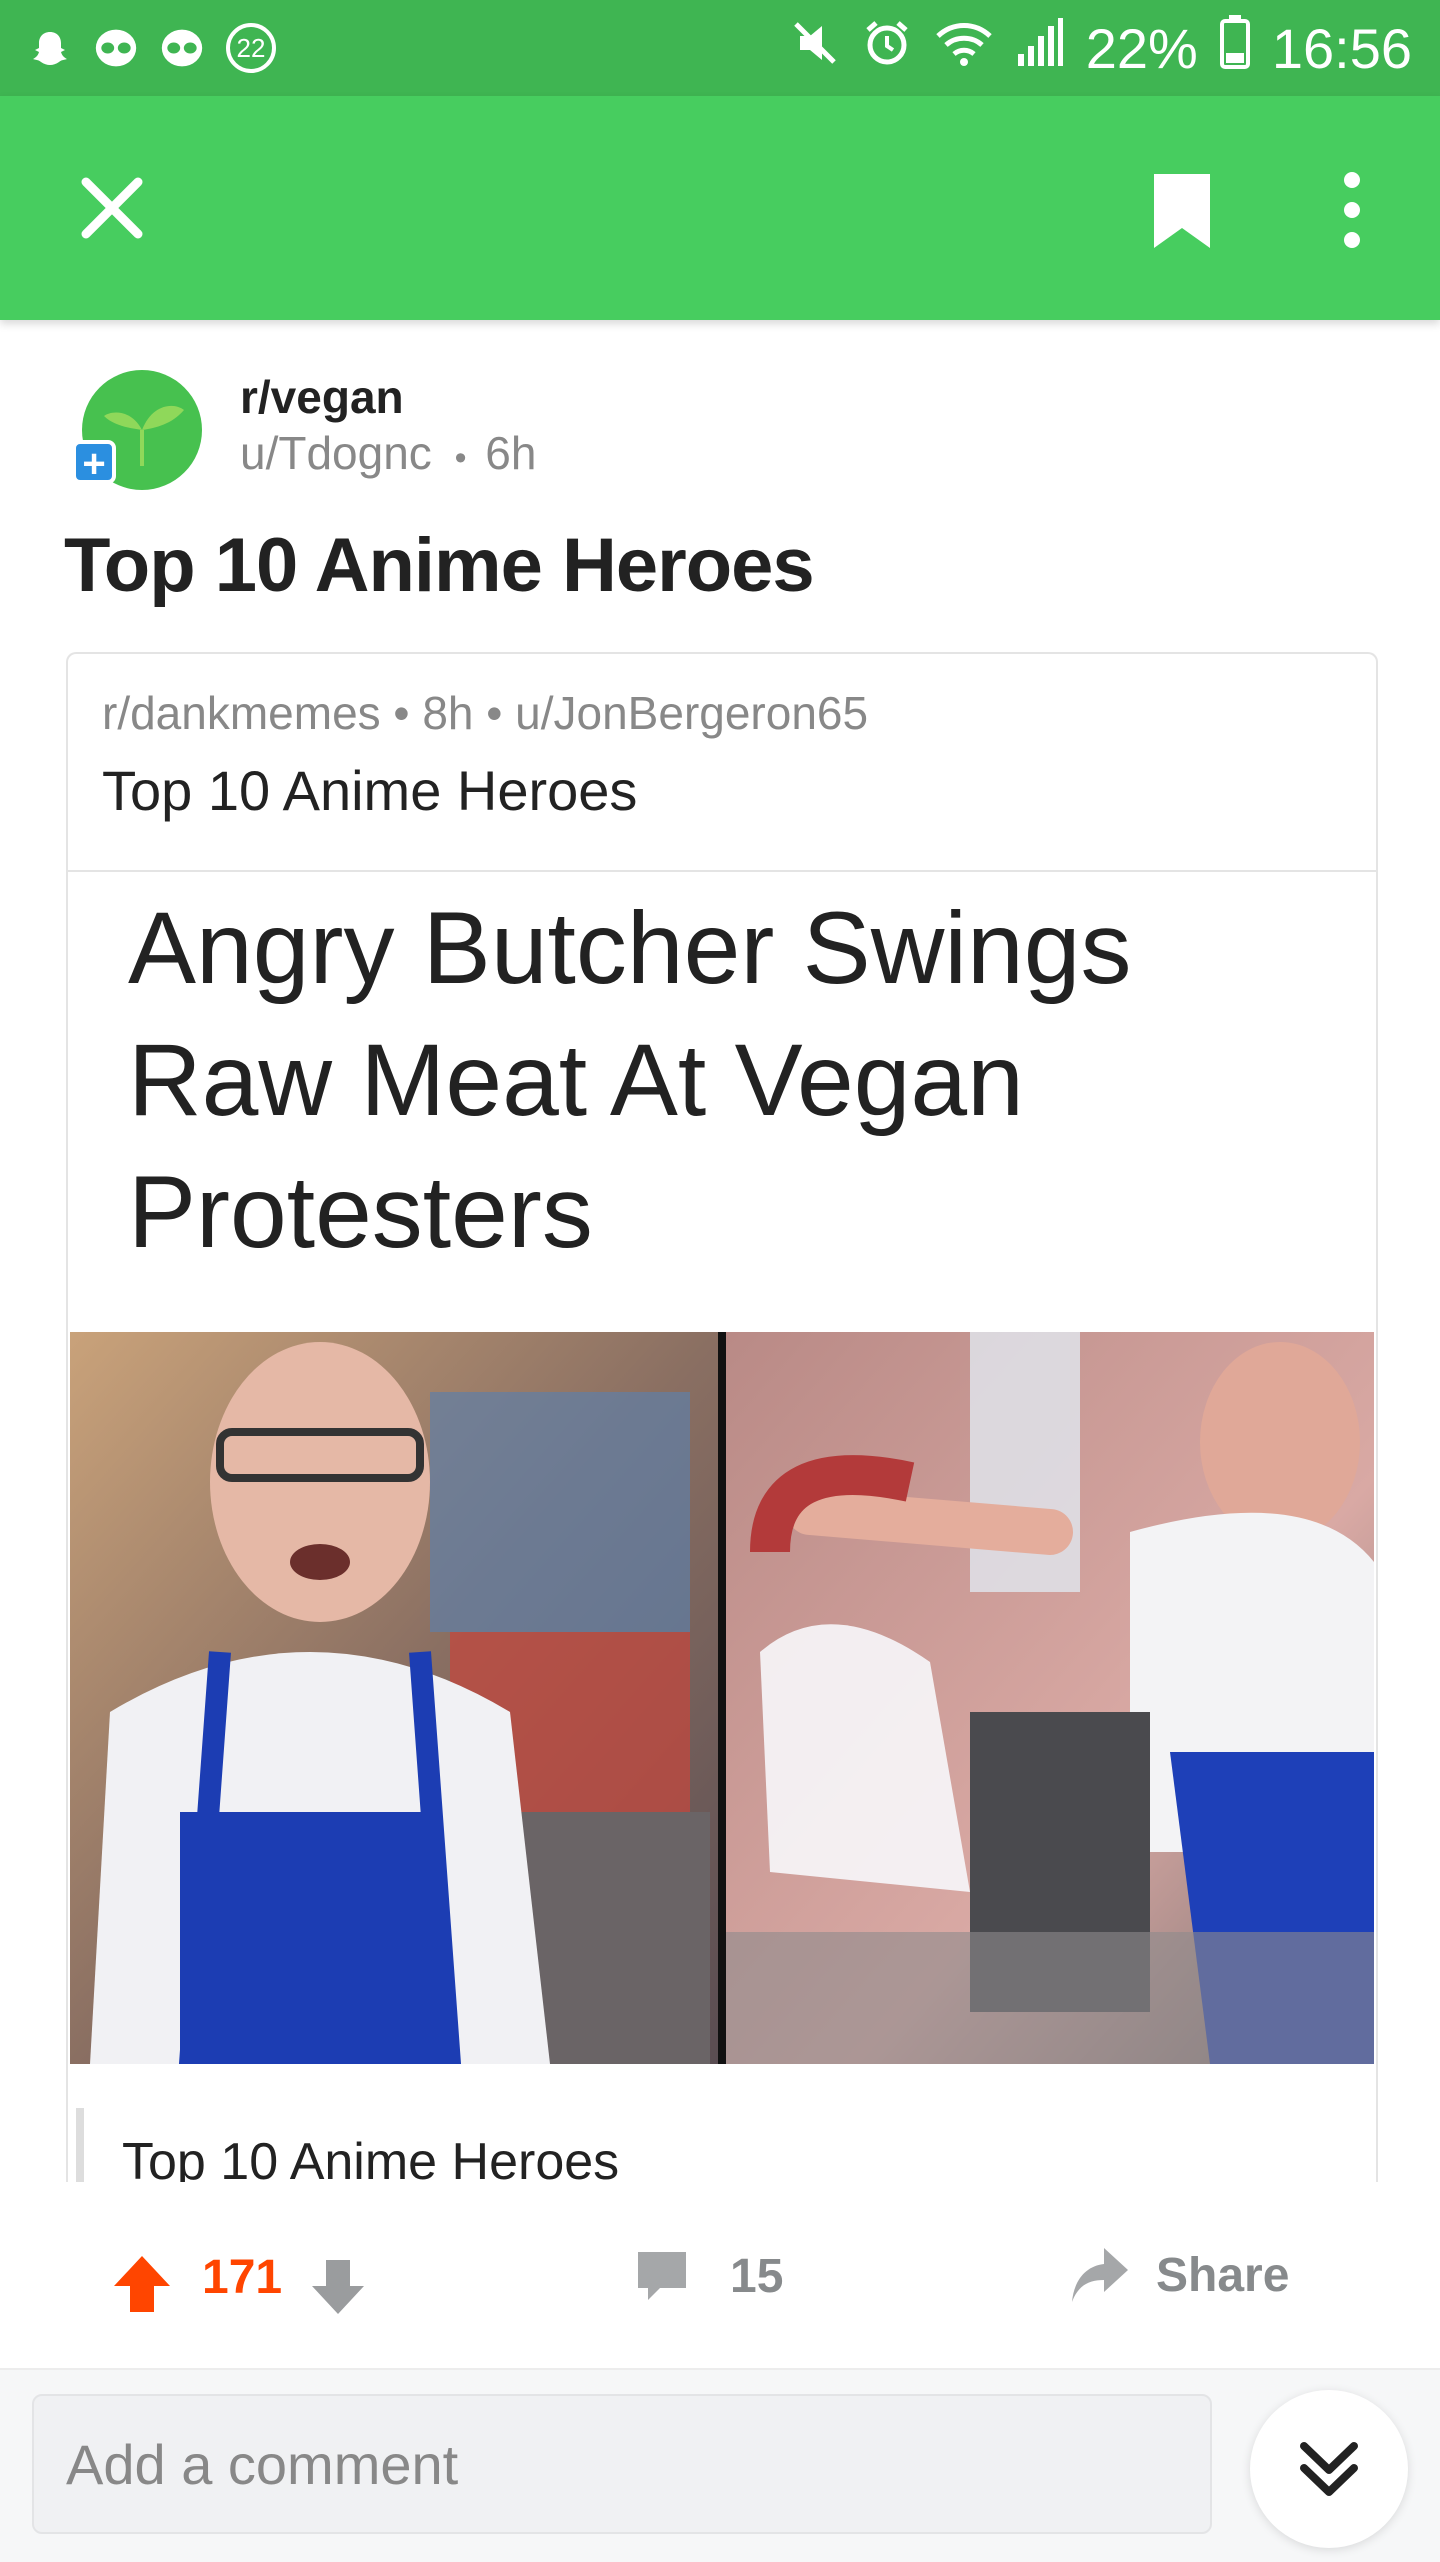 Image resolution: width=1440 pixels, height=2562 pixels. Describe the element at coordinates (80, 2146) in the screenshot. I see `caption-divider` at that location.